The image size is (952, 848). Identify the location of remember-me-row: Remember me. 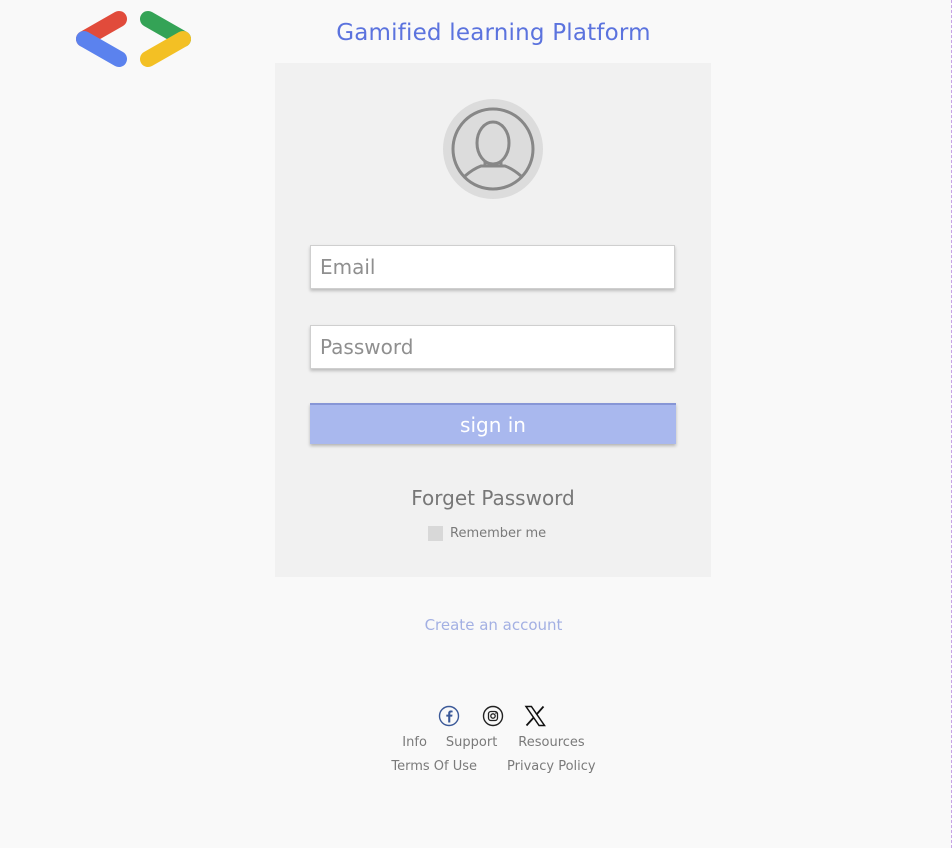
(487, 533).